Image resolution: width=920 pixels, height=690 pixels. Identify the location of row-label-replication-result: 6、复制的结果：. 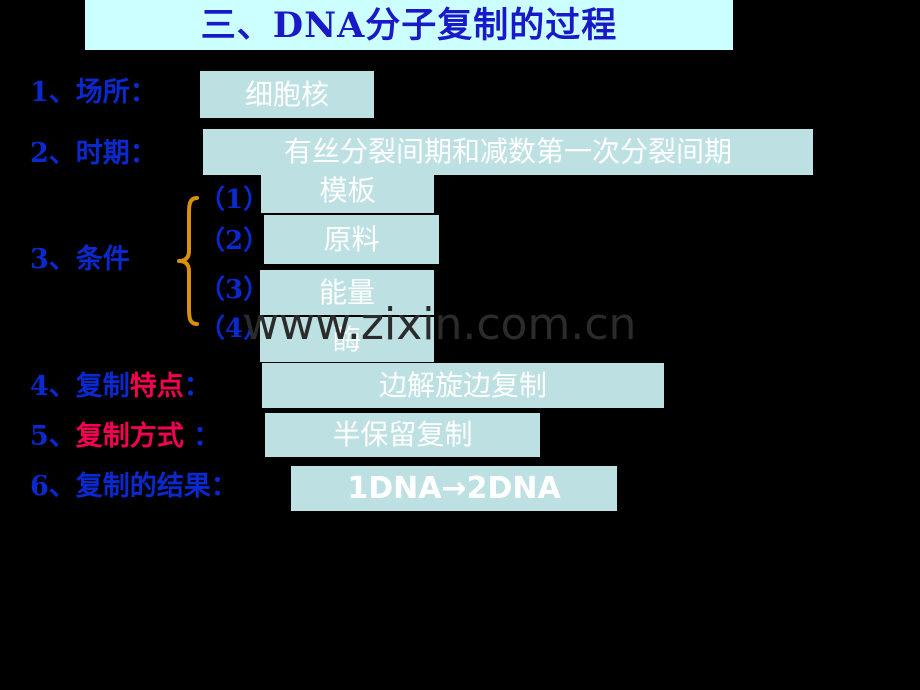
(134, 486).